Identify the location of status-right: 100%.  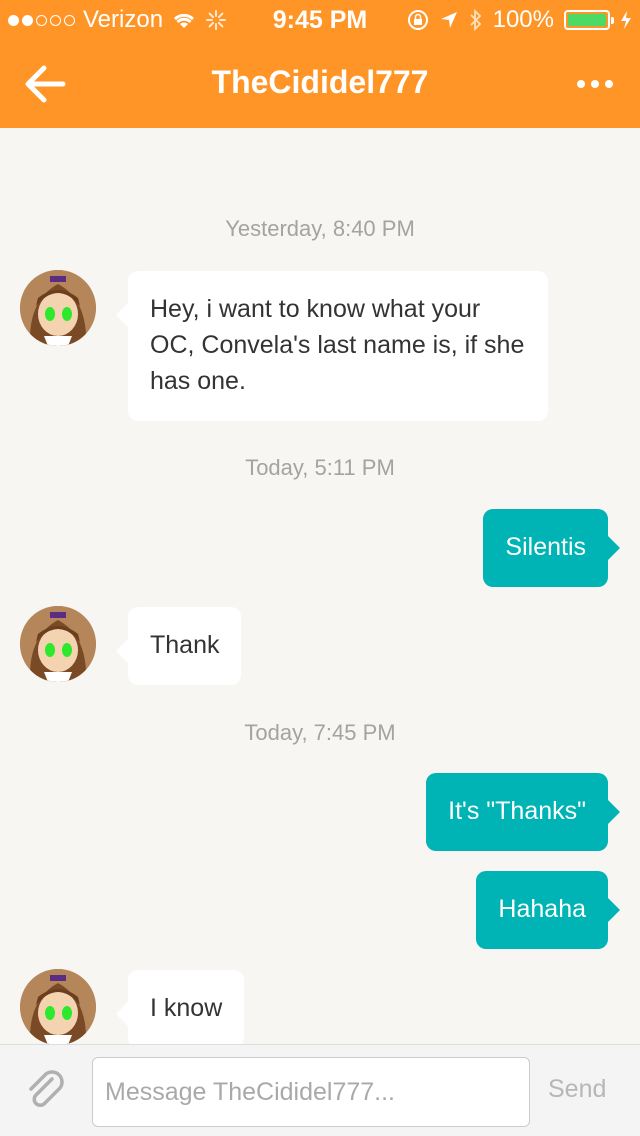
(519, 20).